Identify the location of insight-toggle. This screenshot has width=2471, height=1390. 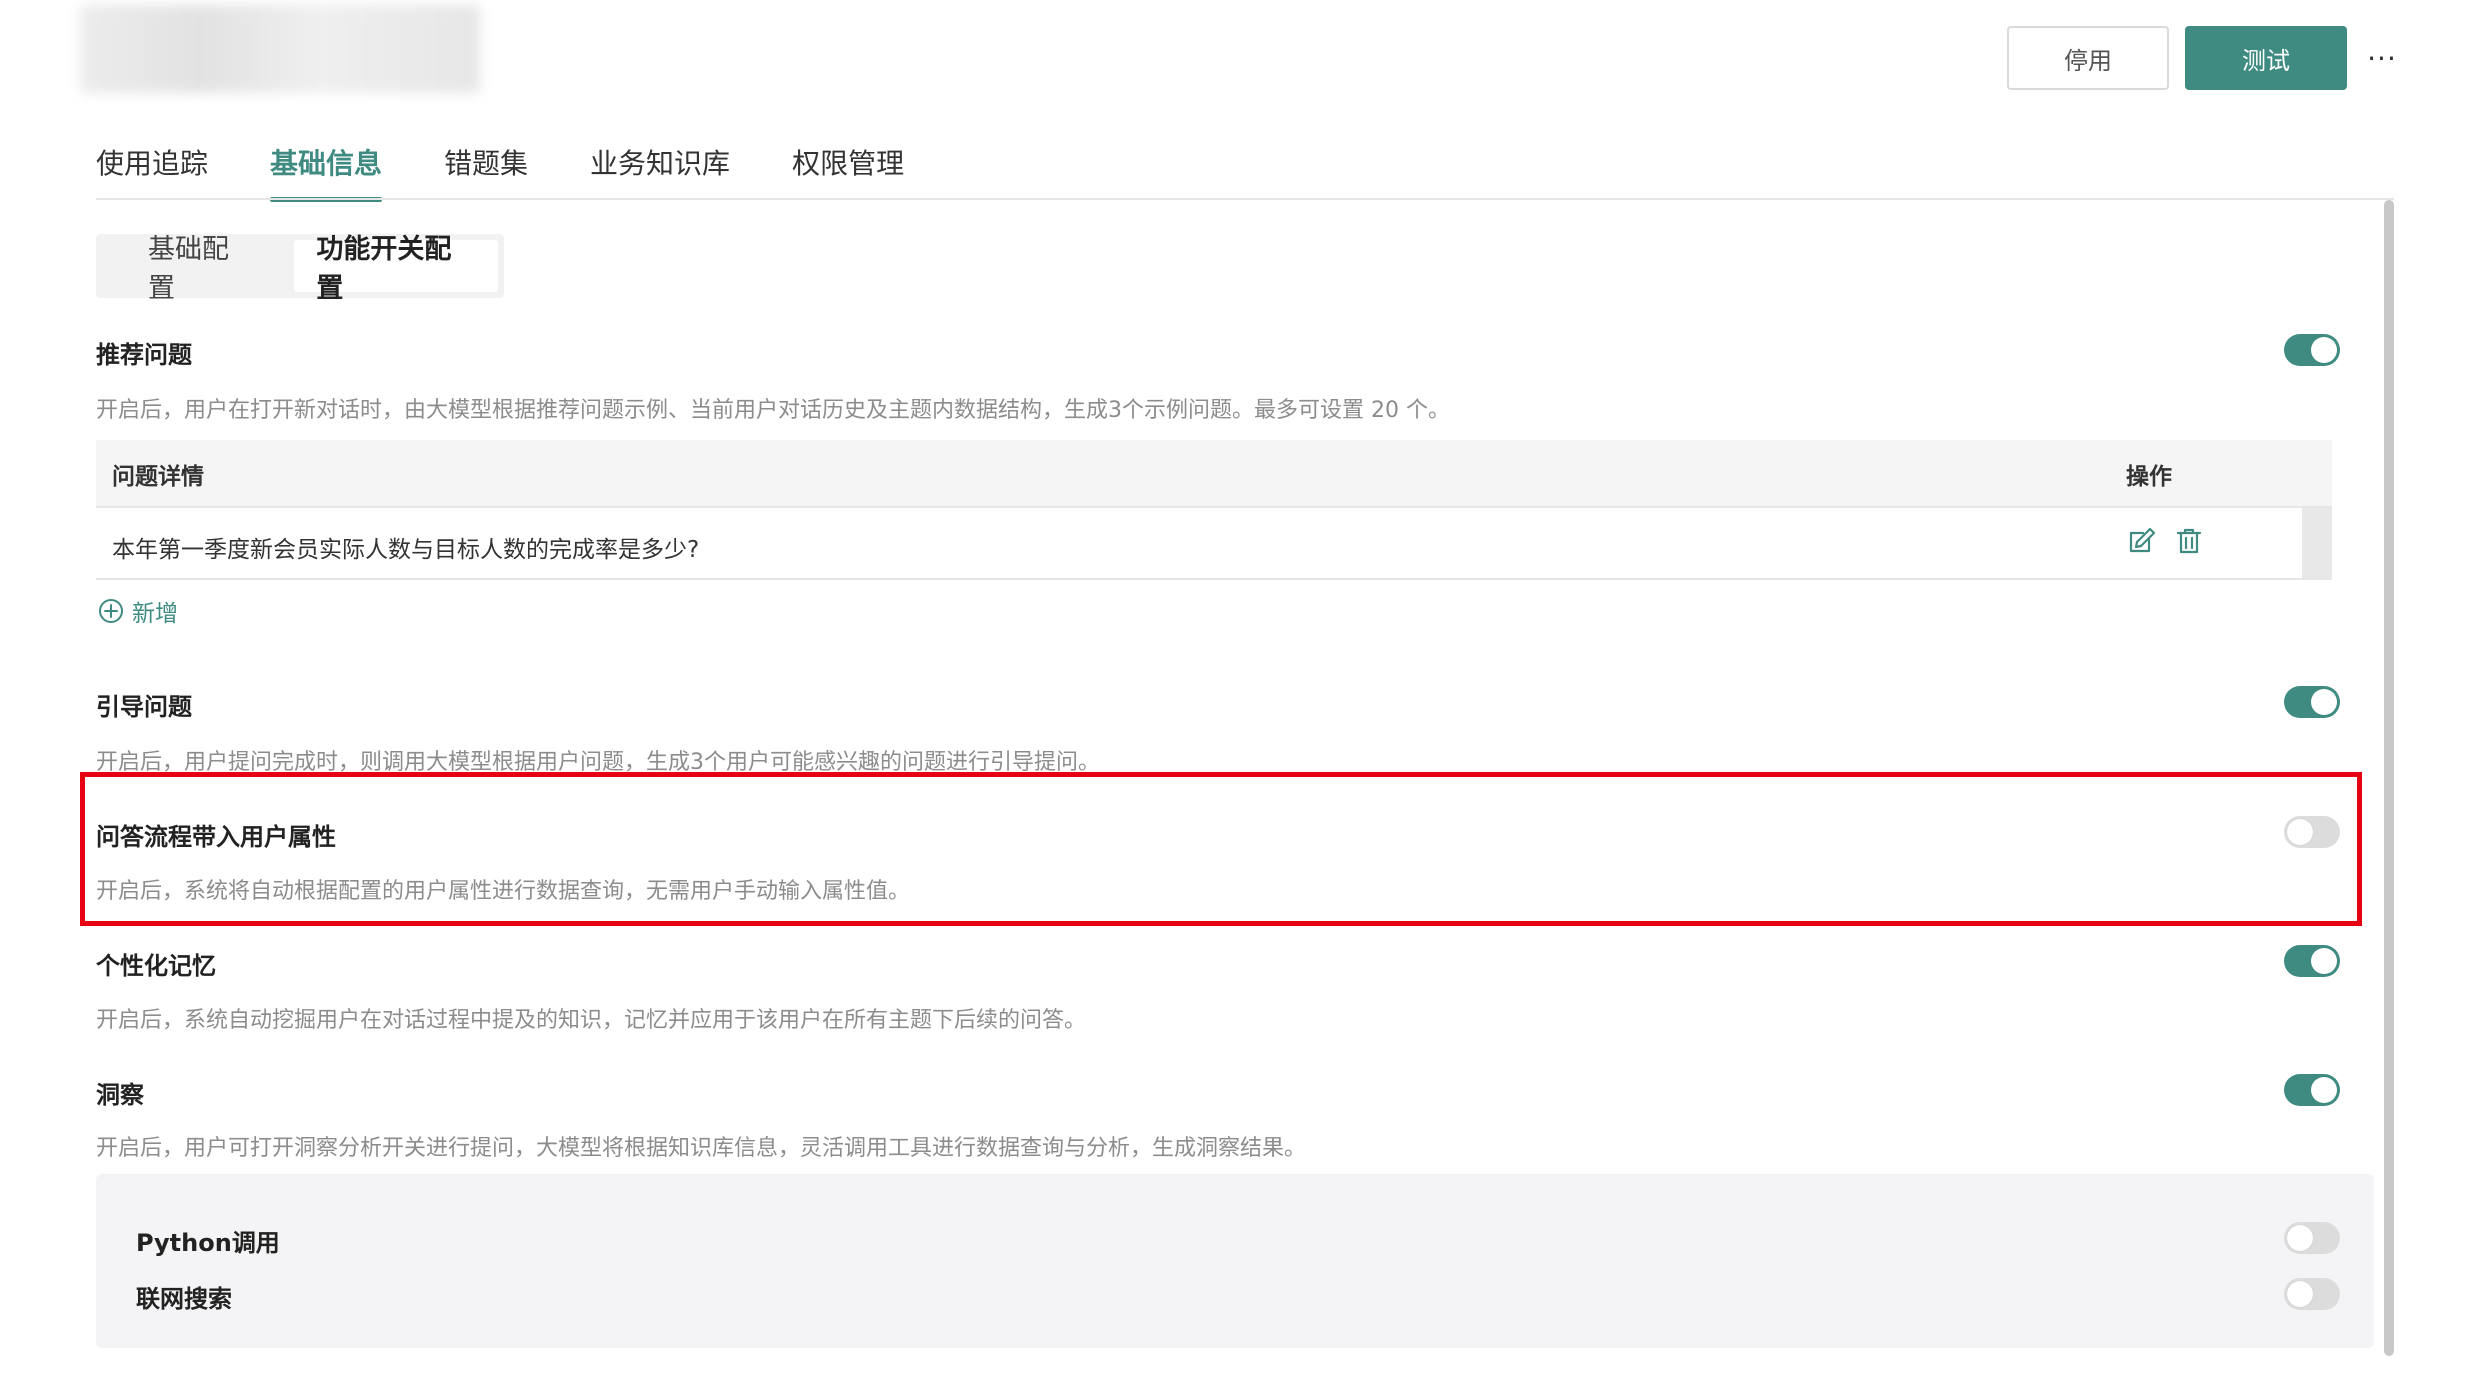
(2312, 1090).